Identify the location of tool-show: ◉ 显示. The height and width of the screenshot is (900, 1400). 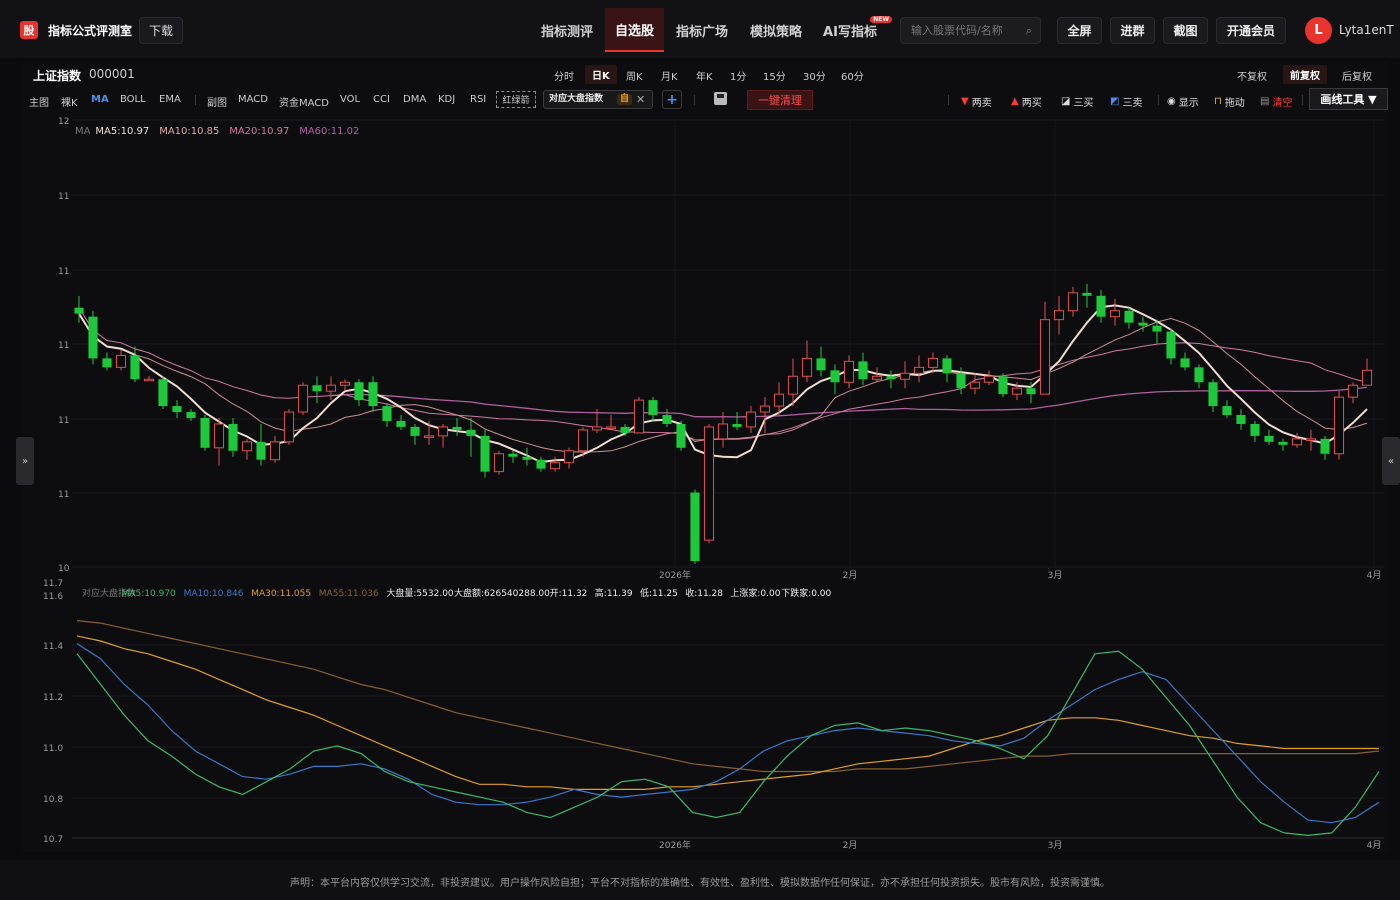
(1183, 101).